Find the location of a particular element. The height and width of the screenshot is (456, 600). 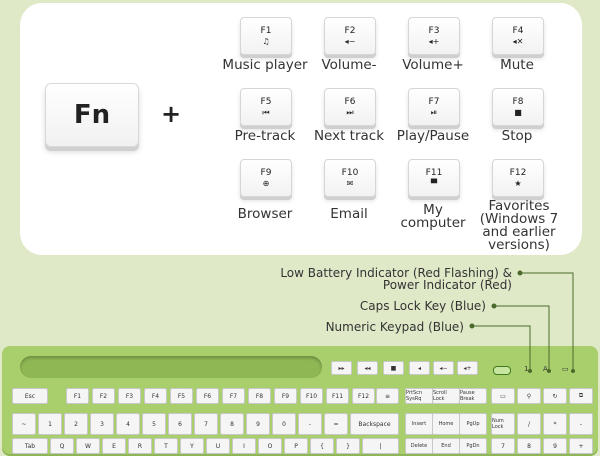

num-9-key: 9 is located at coordinates (555, 446).